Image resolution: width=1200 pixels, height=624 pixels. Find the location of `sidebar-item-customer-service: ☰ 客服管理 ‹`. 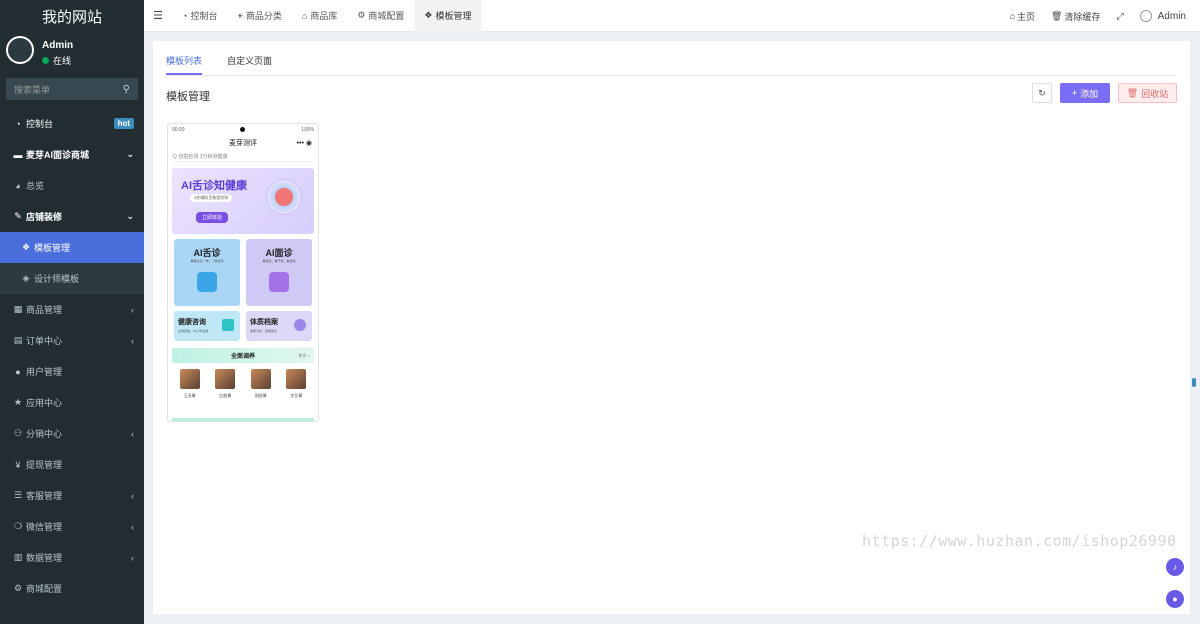

sidebar-item-customer-service: ☰ 客服管理 ‹ is located at coordinates (72, 495).